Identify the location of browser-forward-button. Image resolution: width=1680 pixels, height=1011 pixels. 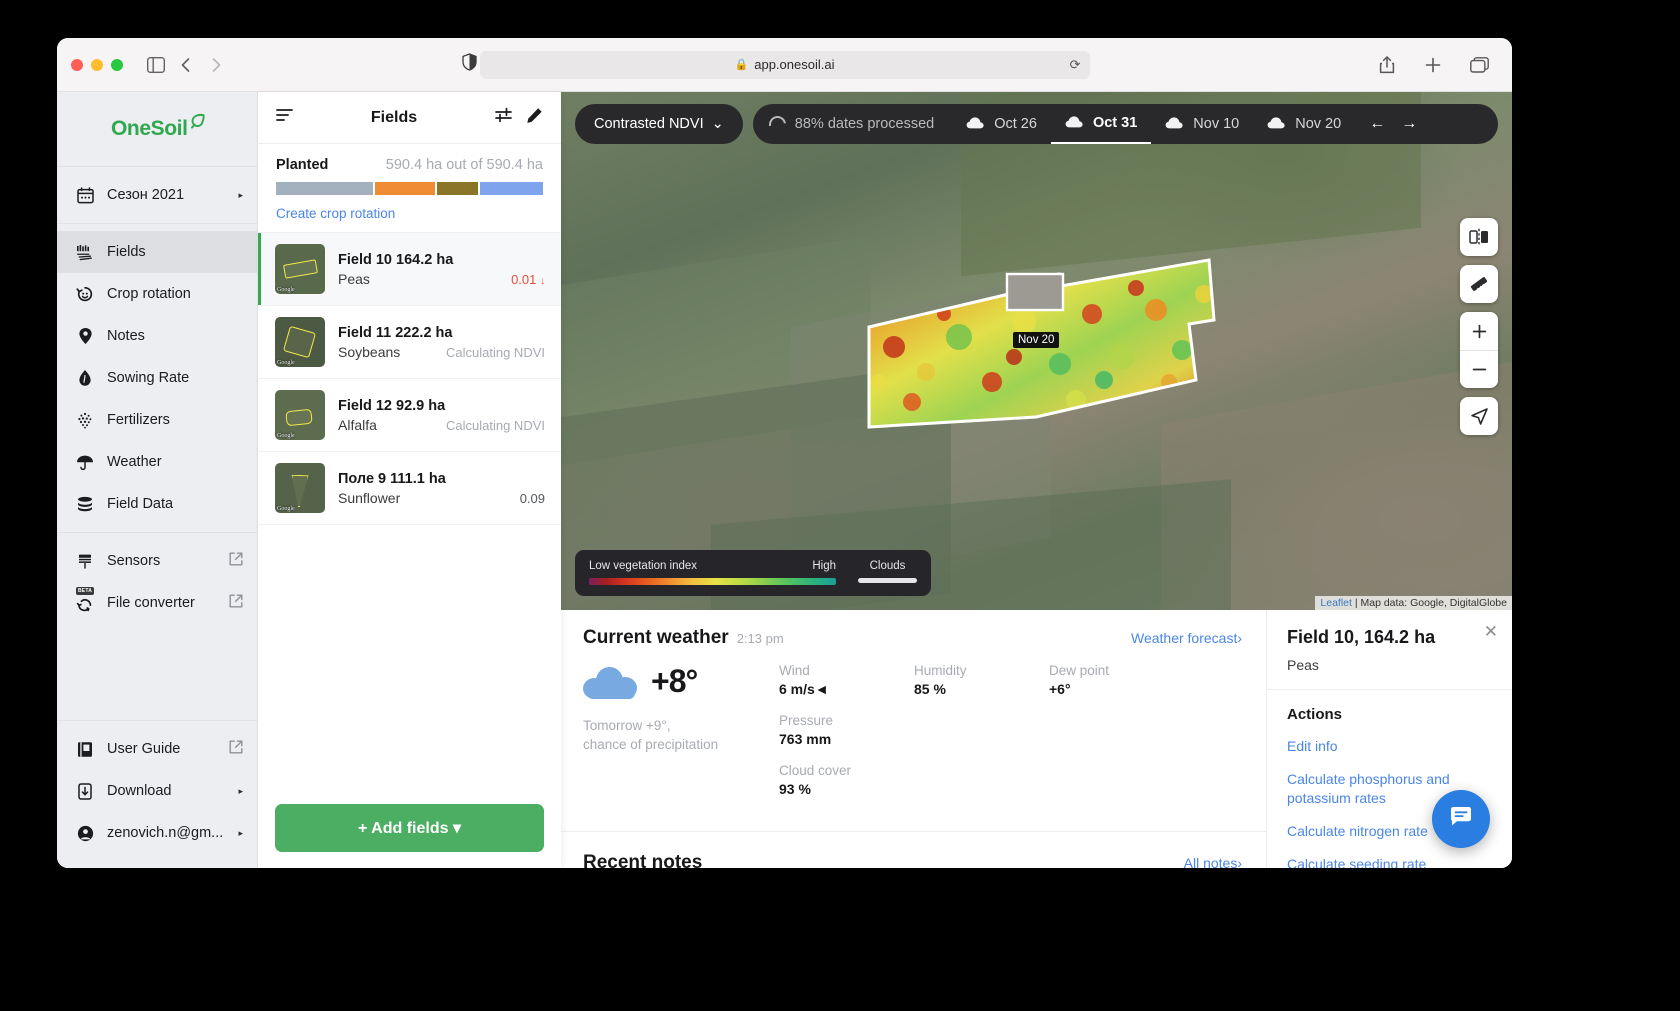
(216, 65).